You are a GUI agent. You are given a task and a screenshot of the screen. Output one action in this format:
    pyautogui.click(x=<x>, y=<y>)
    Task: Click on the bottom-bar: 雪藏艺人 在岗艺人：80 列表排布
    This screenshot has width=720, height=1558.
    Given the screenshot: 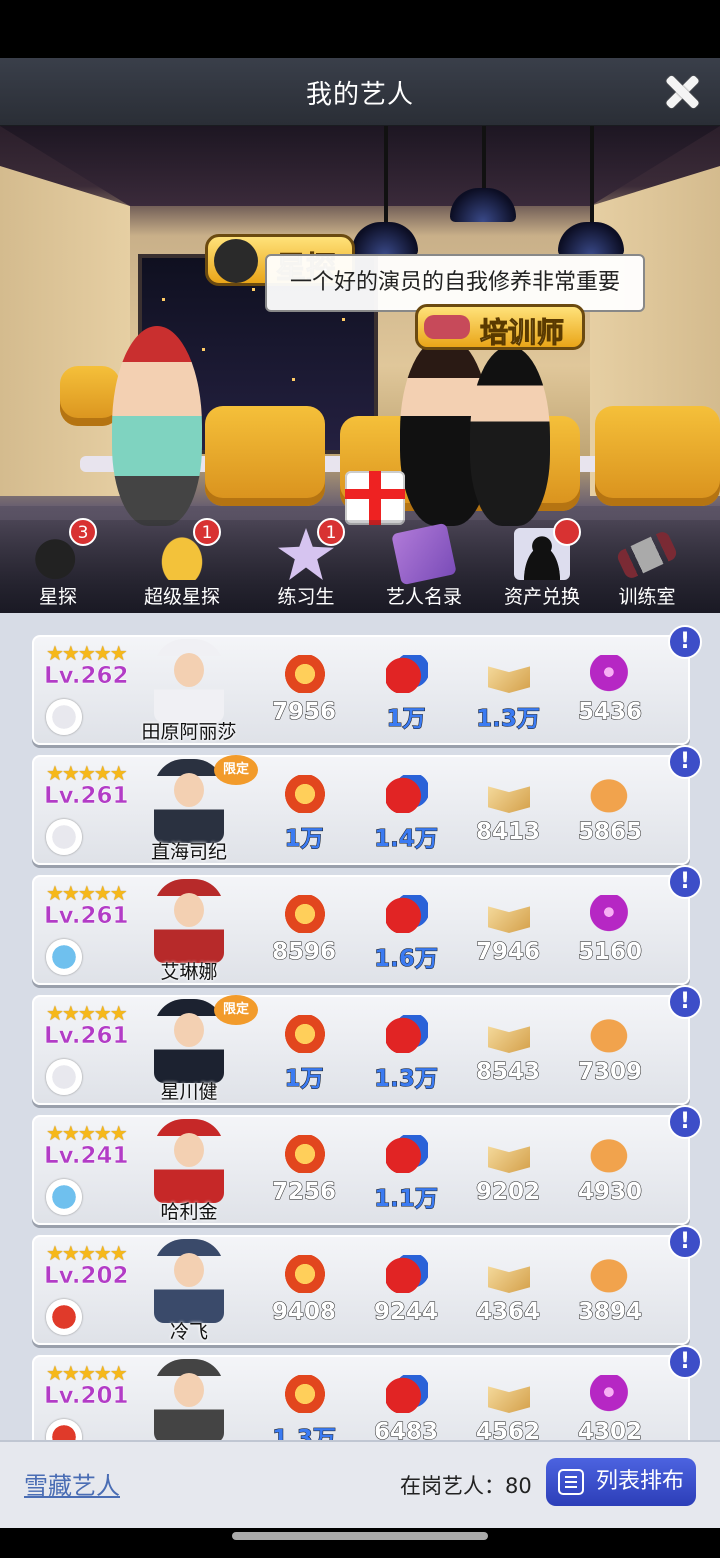 What is the action you would take?
    pyautogui.click(x=360, y=1484)
    